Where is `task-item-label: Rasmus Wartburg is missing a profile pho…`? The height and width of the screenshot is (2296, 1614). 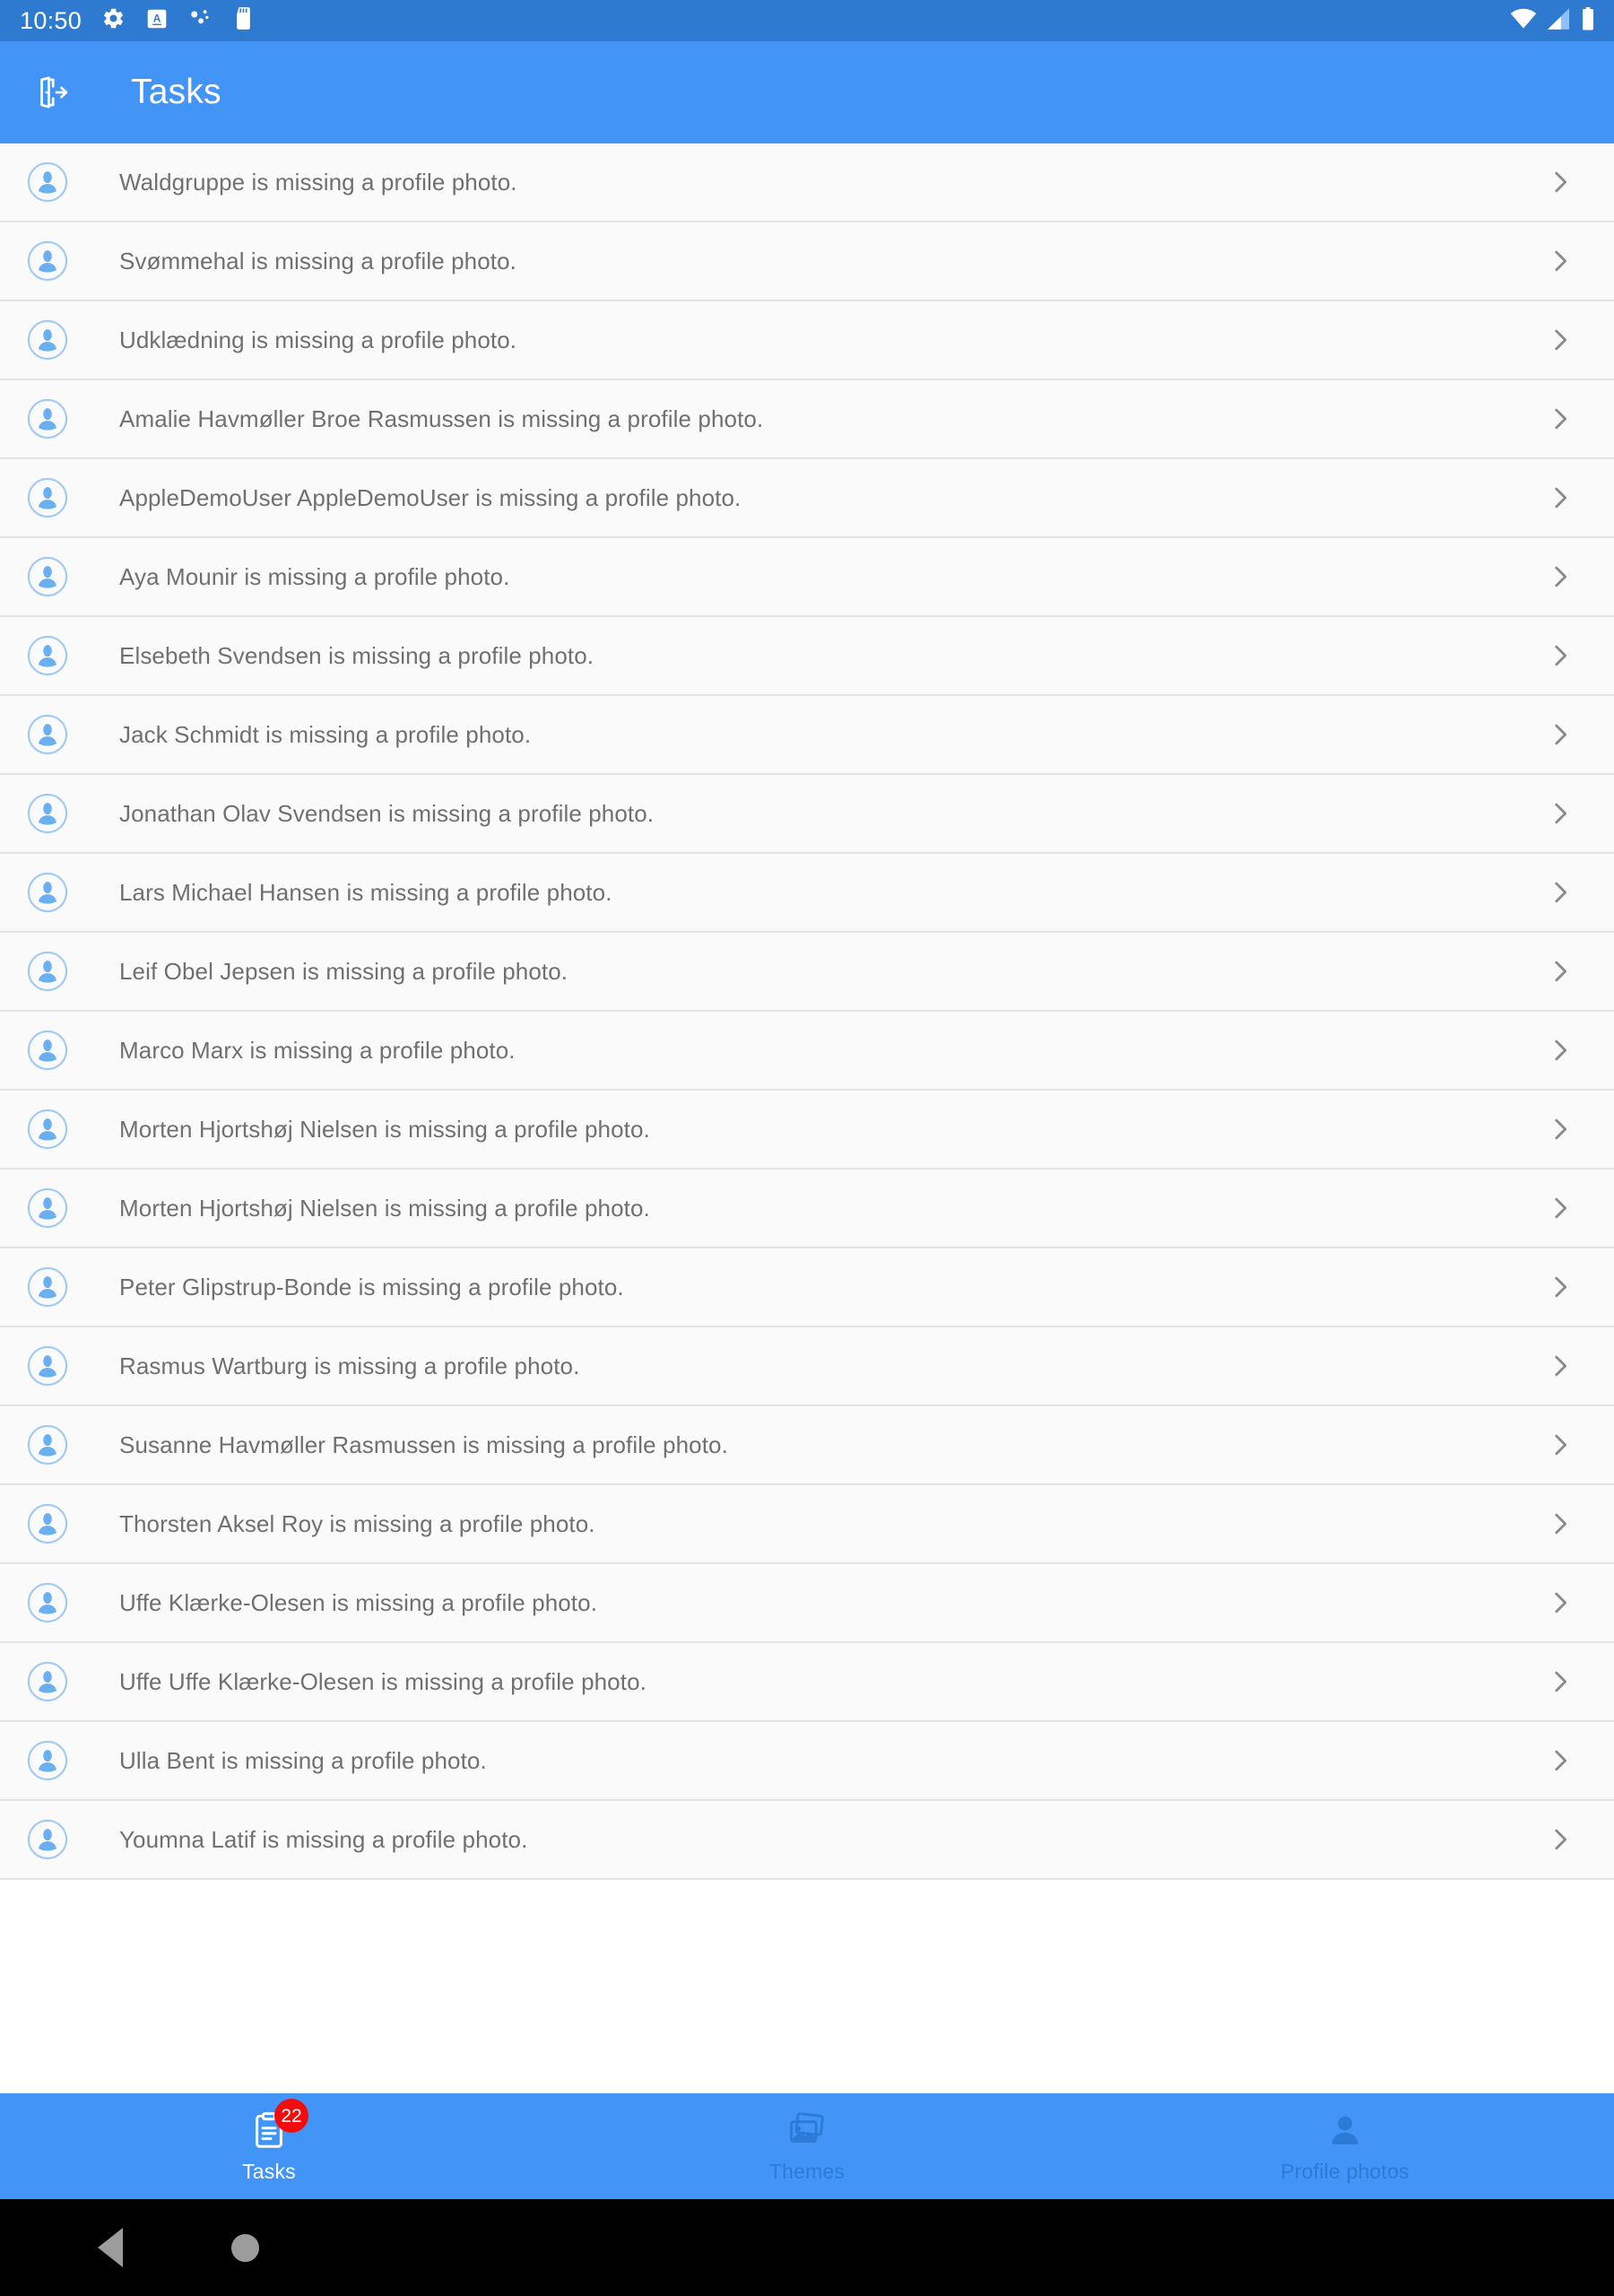
task-item-label: Rasmus Wartburg is missing a profile pho… is located at coordinates (349, 1365).